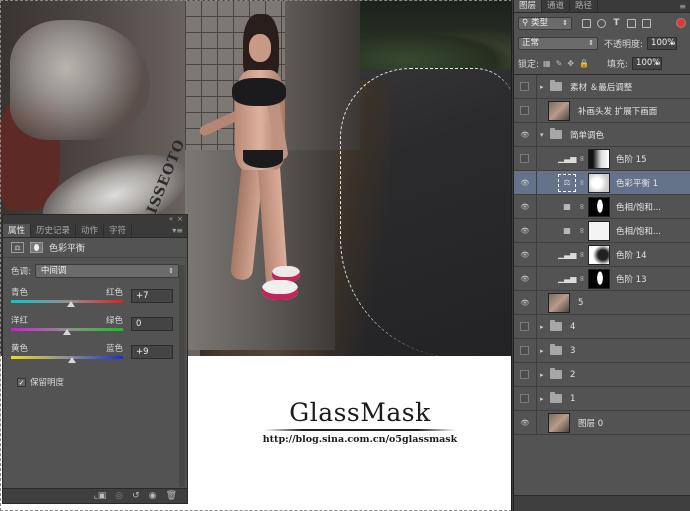  I want to click on collapse-icon: «, so click(171, 219).